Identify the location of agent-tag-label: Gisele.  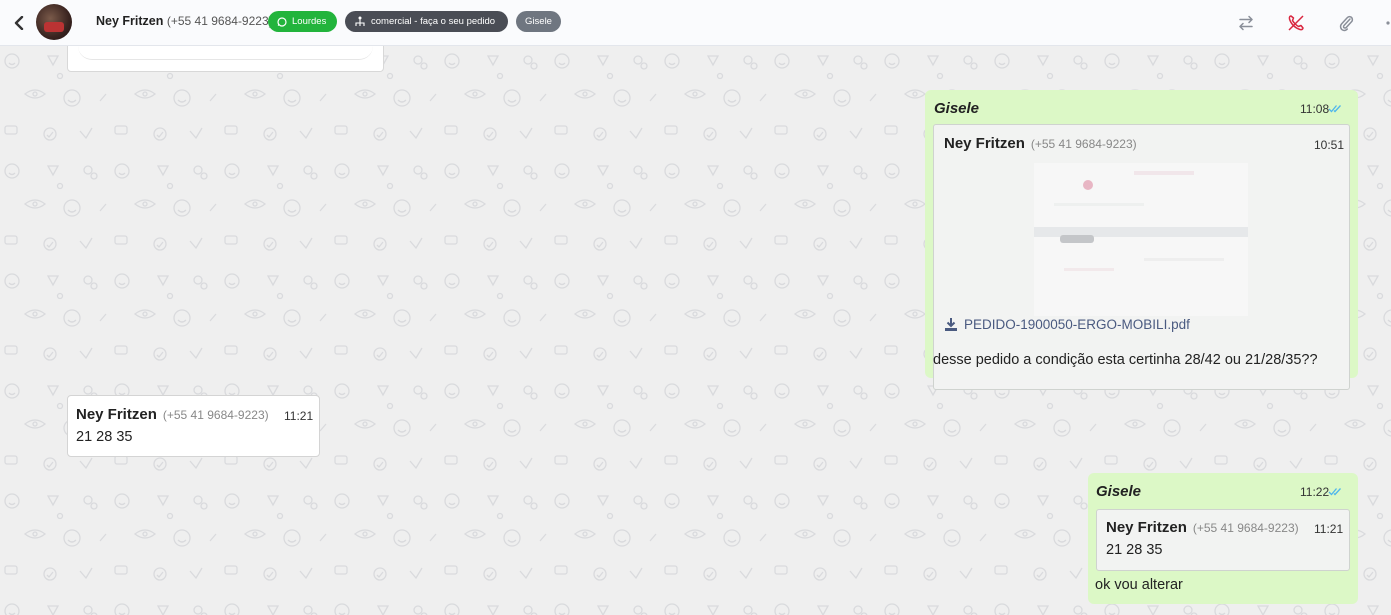
(538, 21).